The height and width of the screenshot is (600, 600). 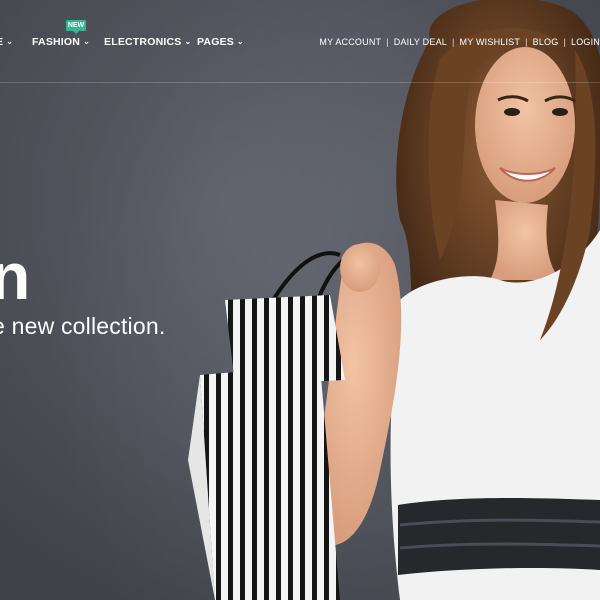 What do you see at coordinates (83, 326) in the screenshot?
I see `hero-subtitle: e new collection.` at bounding box center [83, 326].